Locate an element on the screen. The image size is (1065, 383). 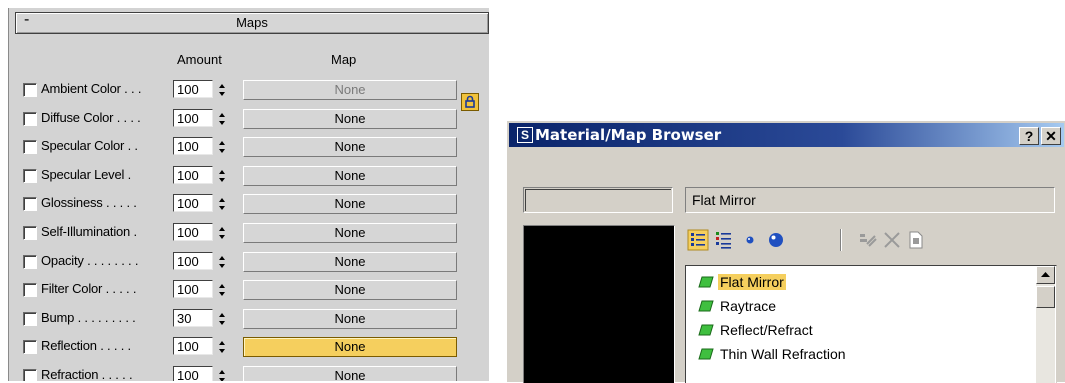
map-row: Filter Color . . . . . 100 None is located at coordinates (249, 292).